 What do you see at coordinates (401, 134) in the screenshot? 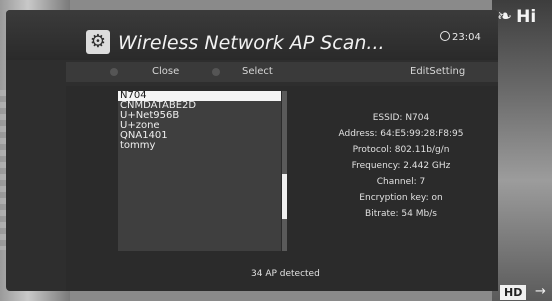
I see `address-value: Address: 64:E5:99:28:F8:95` at bounding box center [401, 134].